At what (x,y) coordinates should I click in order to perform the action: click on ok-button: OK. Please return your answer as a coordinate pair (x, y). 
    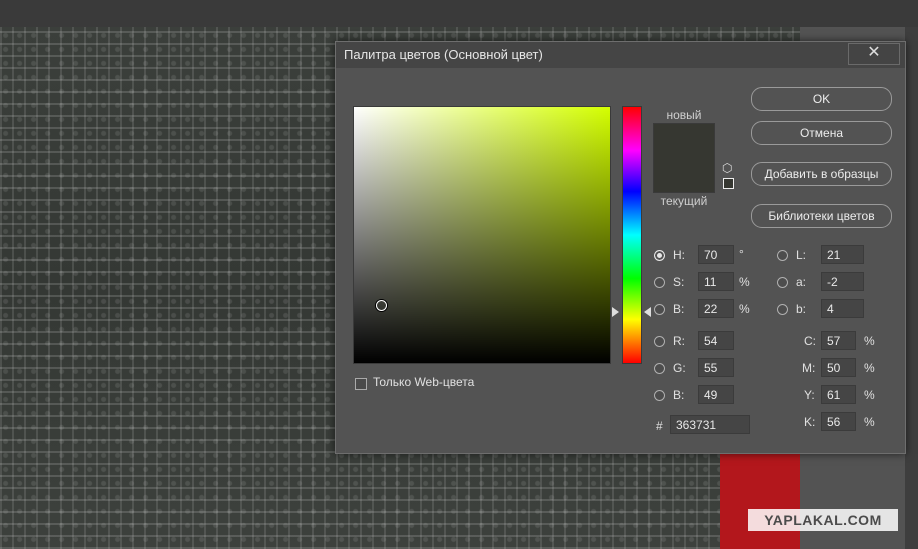
    Looking at the image, I should click on (821, 99).